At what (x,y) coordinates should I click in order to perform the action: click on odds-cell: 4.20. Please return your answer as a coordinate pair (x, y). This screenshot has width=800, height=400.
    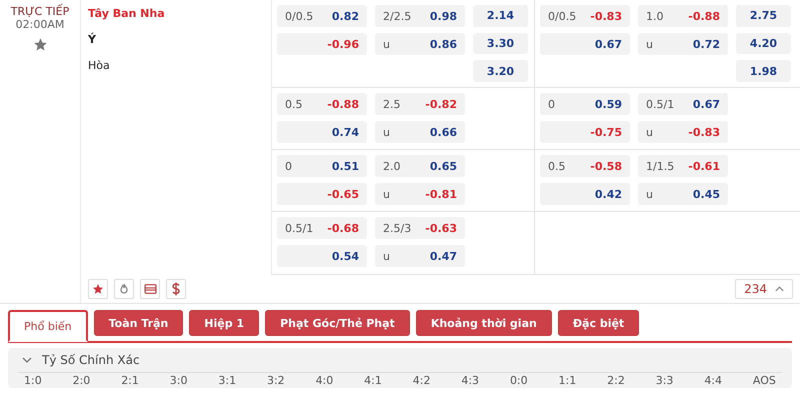
    Looking at the image, I should click on (763, 43).